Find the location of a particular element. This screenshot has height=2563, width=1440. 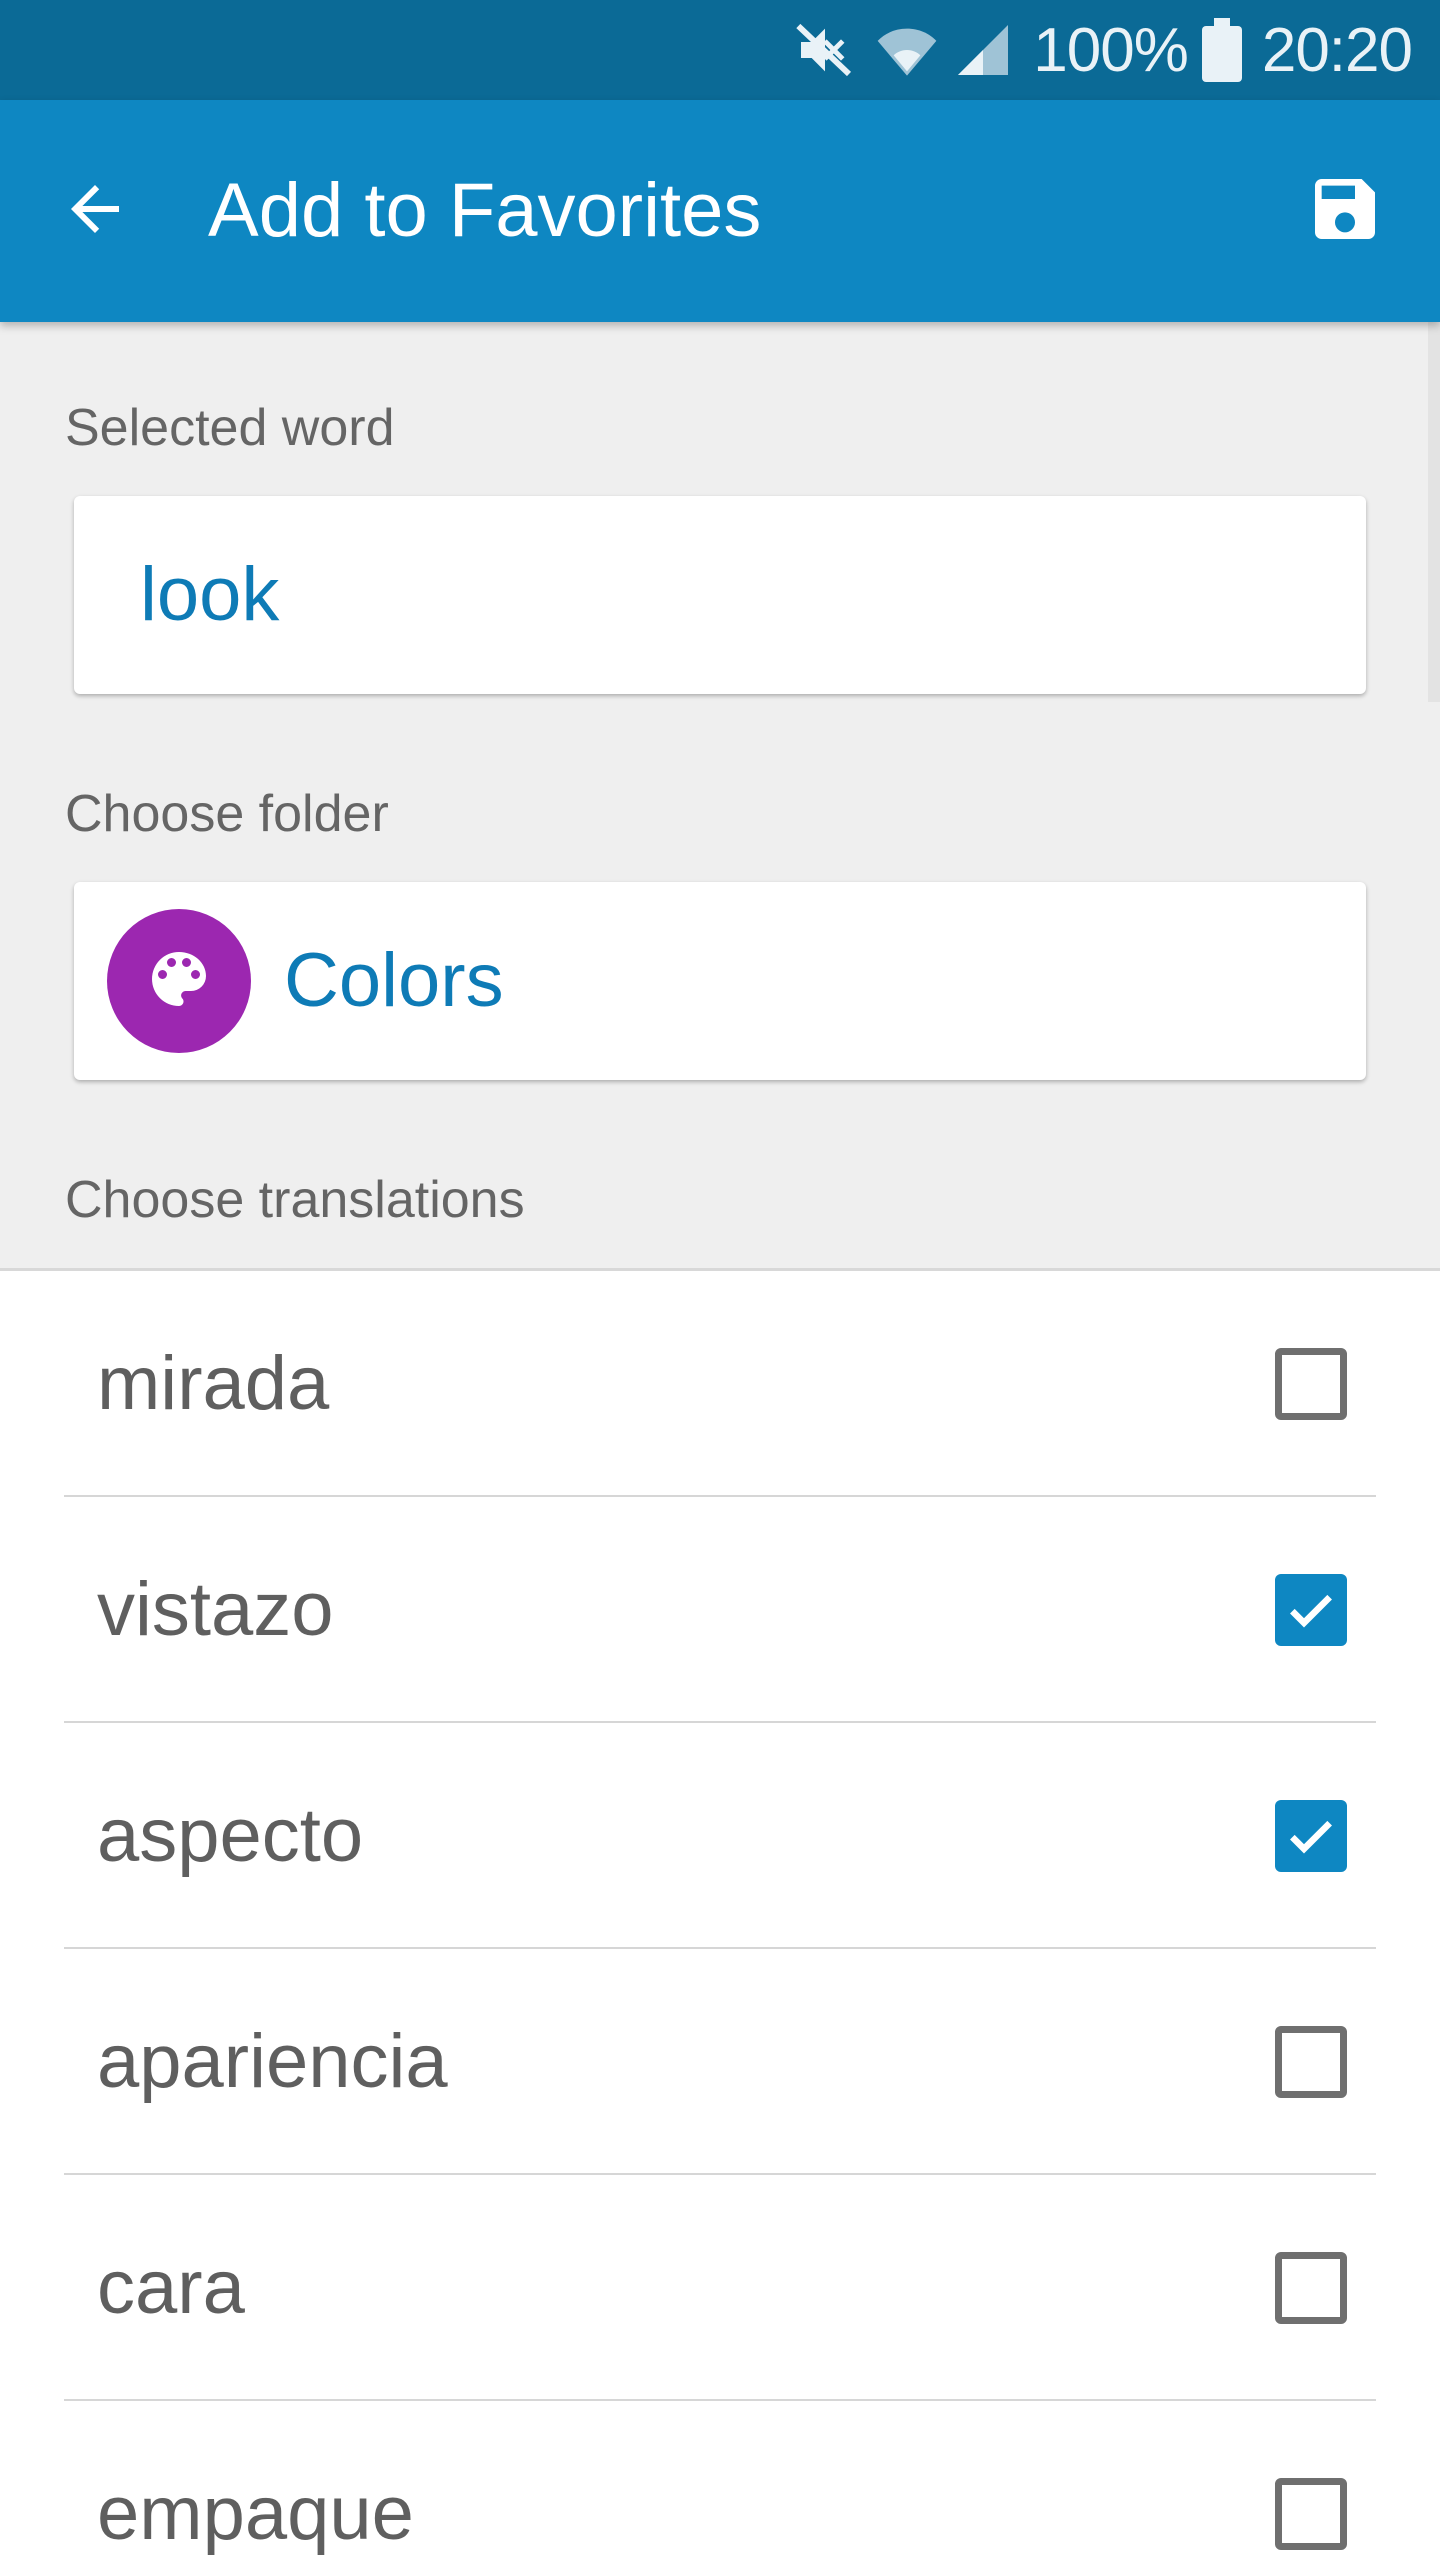

choose-translations-label: Choose translations is located at coordinates (295, 1200).